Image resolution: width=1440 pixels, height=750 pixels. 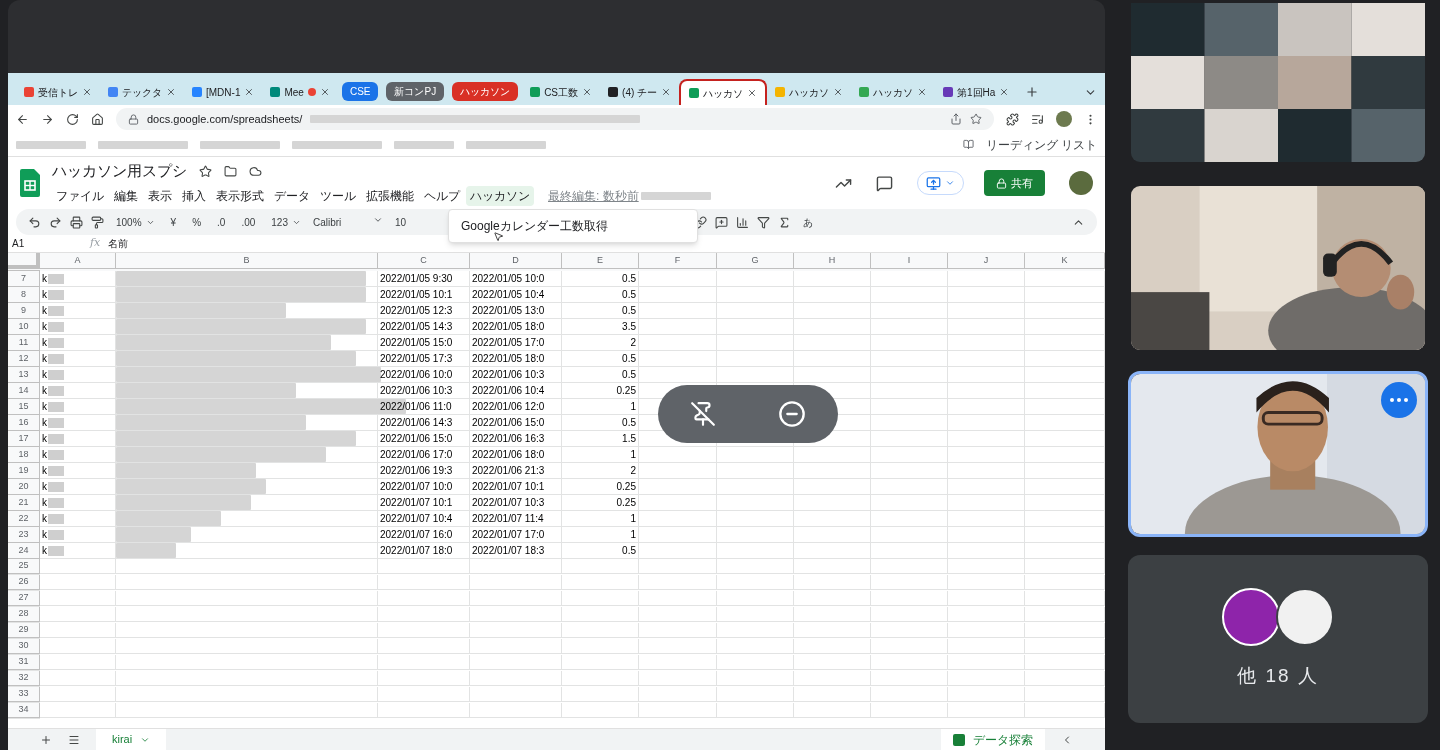 I want to click on row-number: 16, so click(x=24, y=423).